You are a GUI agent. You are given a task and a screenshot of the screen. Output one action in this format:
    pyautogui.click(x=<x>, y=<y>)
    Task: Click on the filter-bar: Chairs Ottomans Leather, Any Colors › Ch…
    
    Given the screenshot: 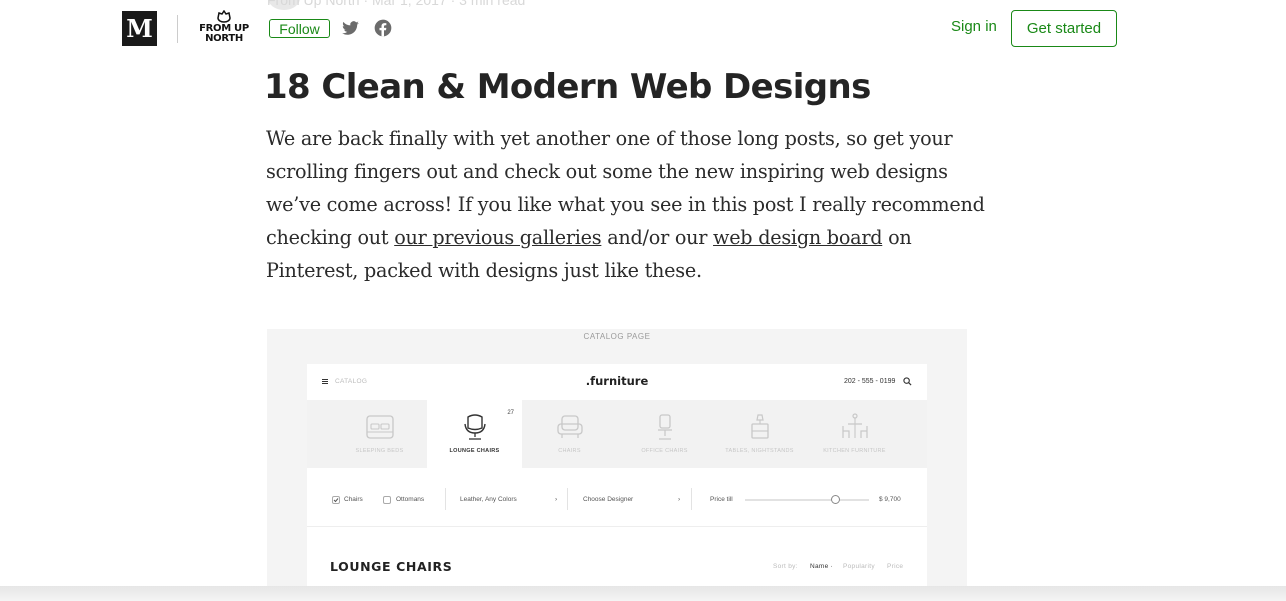 What is the action you would take?
    pyautogui.click(x=617, y=501)
    